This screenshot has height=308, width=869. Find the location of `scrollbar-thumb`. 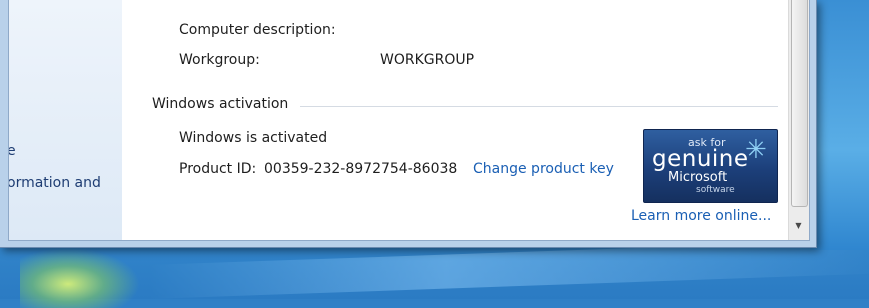

scrollbar-thumb is located at coordinates (799, 103).